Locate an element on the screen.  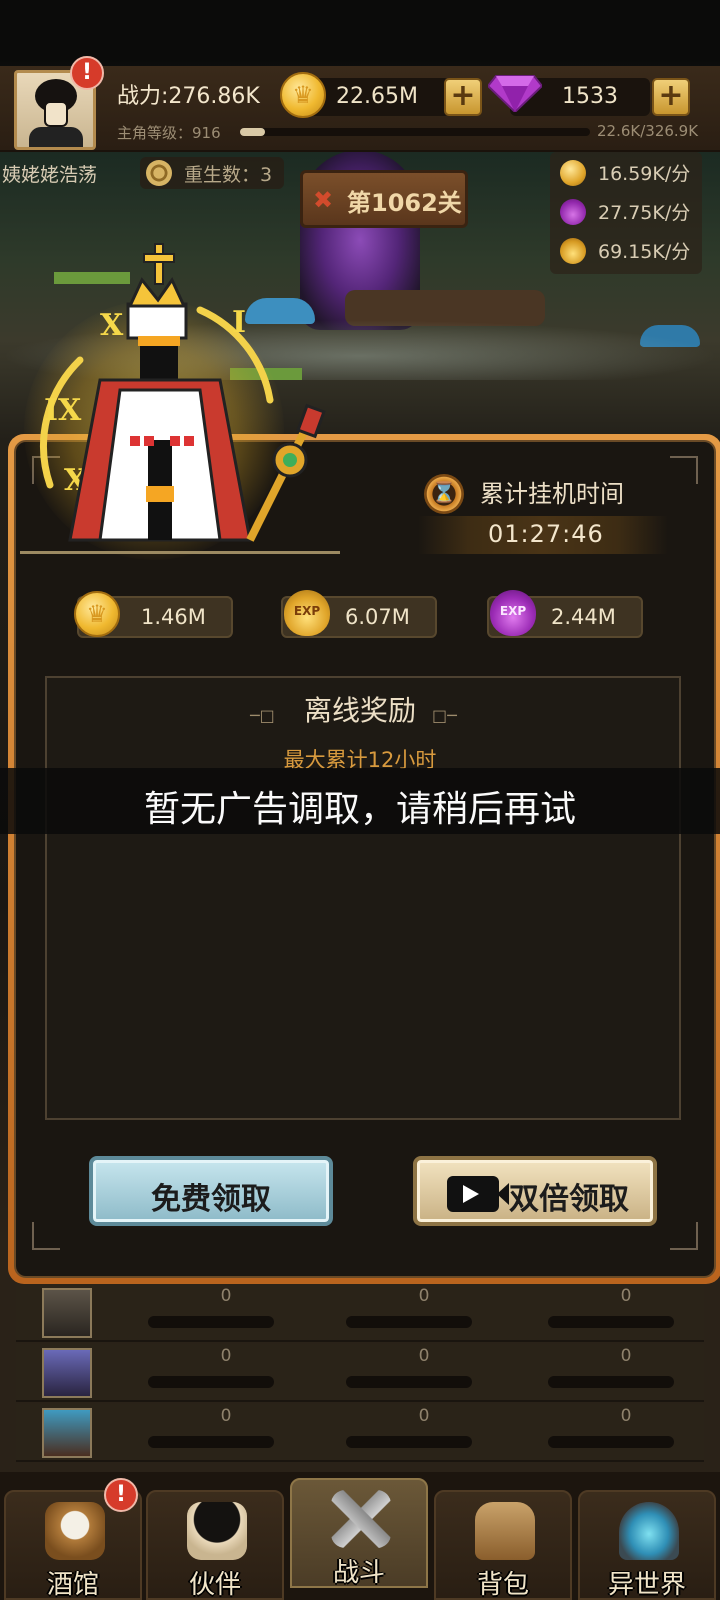
gold-value: 22.65M is located at coordinates (377, 96).